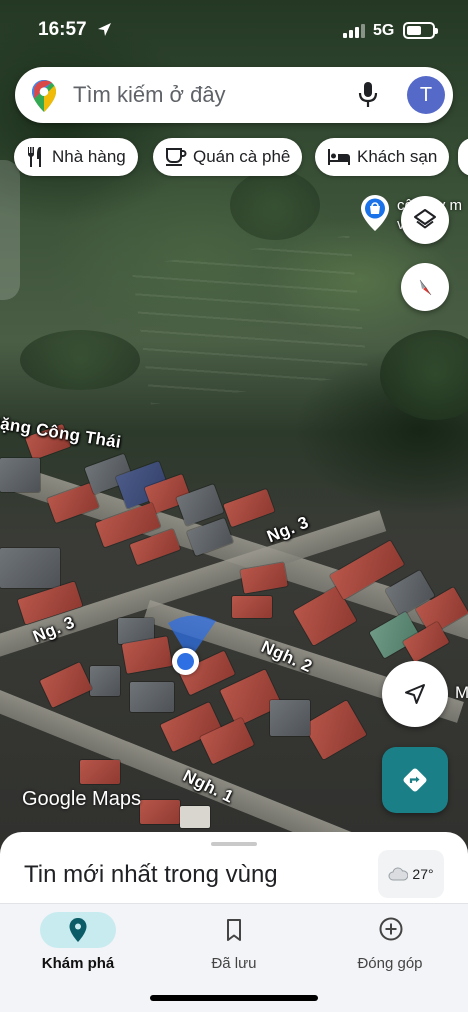 The image size is (468, 1012). Describe the element at coordinates (185, 661) in the screenshot. I see `my-location-dot` at that location.